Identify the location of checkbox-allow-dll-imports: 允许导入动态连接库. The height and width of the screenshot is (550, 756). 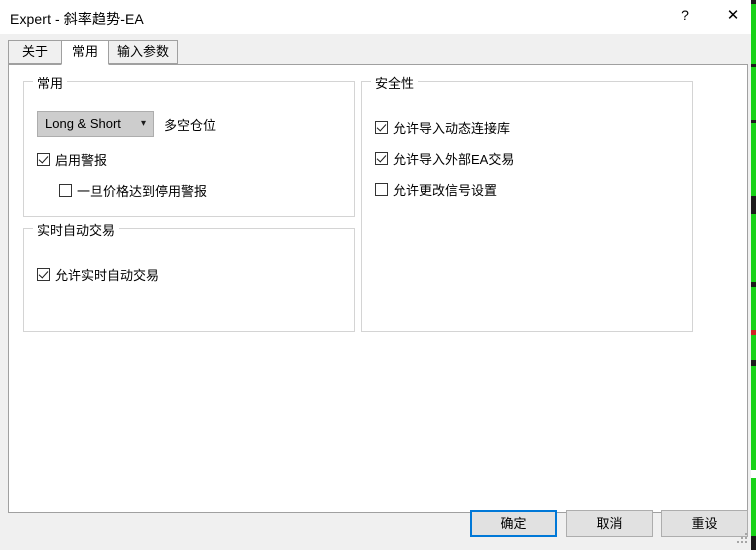
(442, 127).